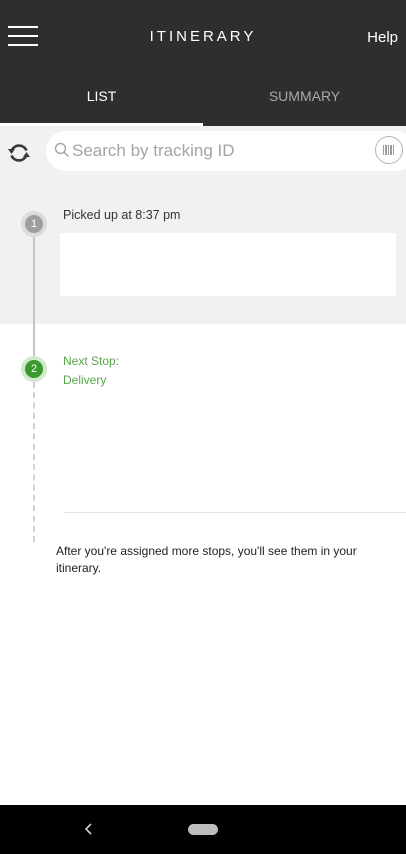  What do you see at coordinates (389, 150) in the screenshot?
I see `barcode-scan-icon` at bounding box center [389, 150].